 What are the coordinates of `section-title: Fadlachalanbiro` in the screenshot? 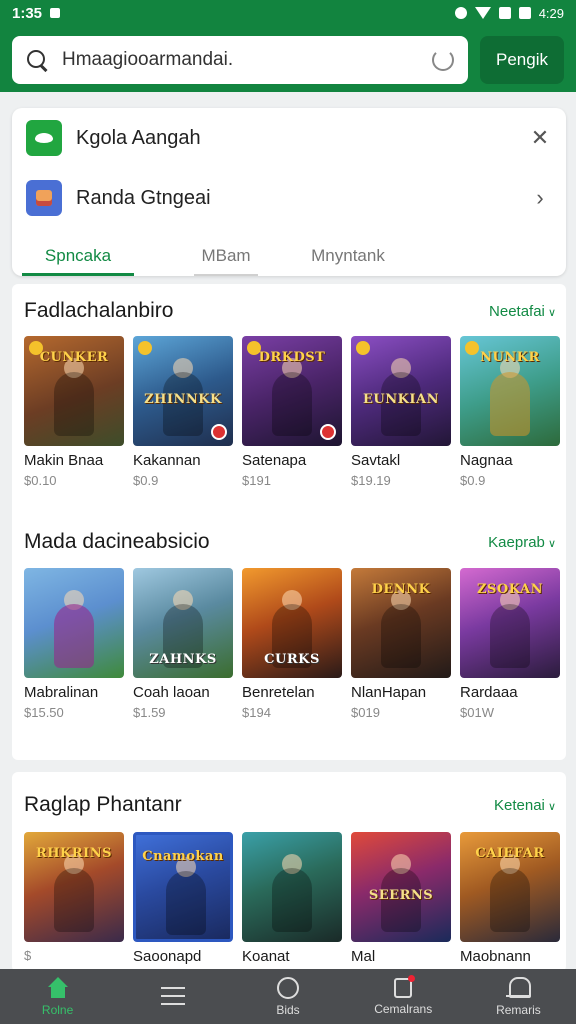 It's located at (99, 310).